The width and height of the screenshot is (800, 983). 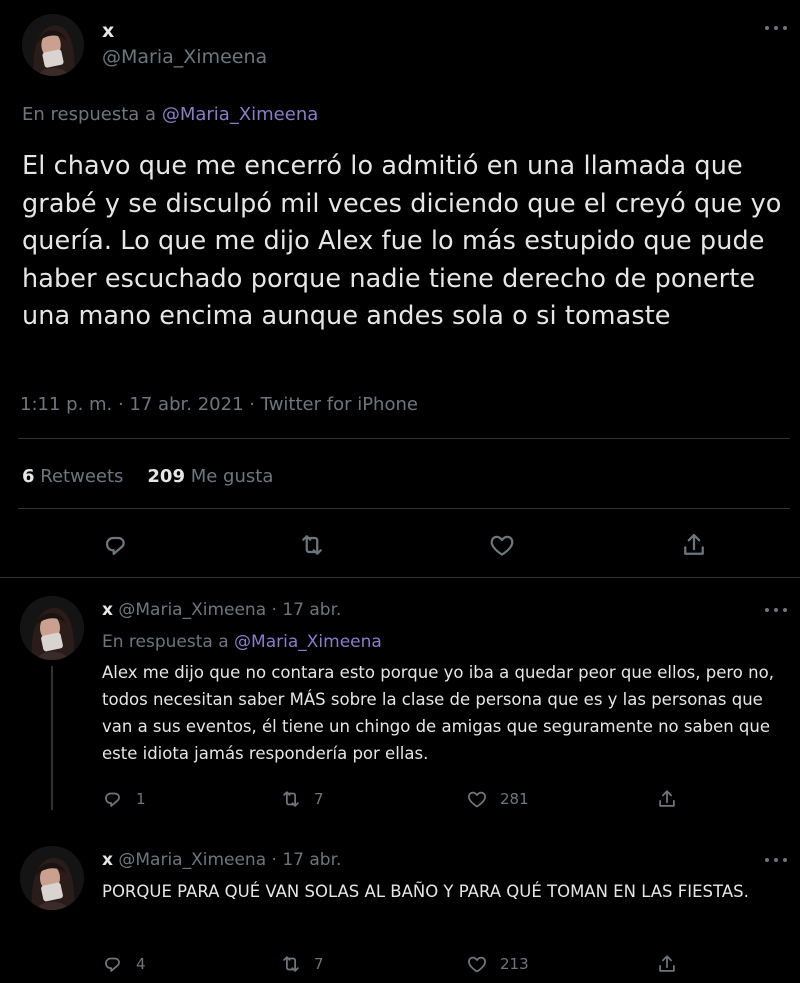 I want to click on likes-stat: 209 Me gusta, so click(x=210, y=476).